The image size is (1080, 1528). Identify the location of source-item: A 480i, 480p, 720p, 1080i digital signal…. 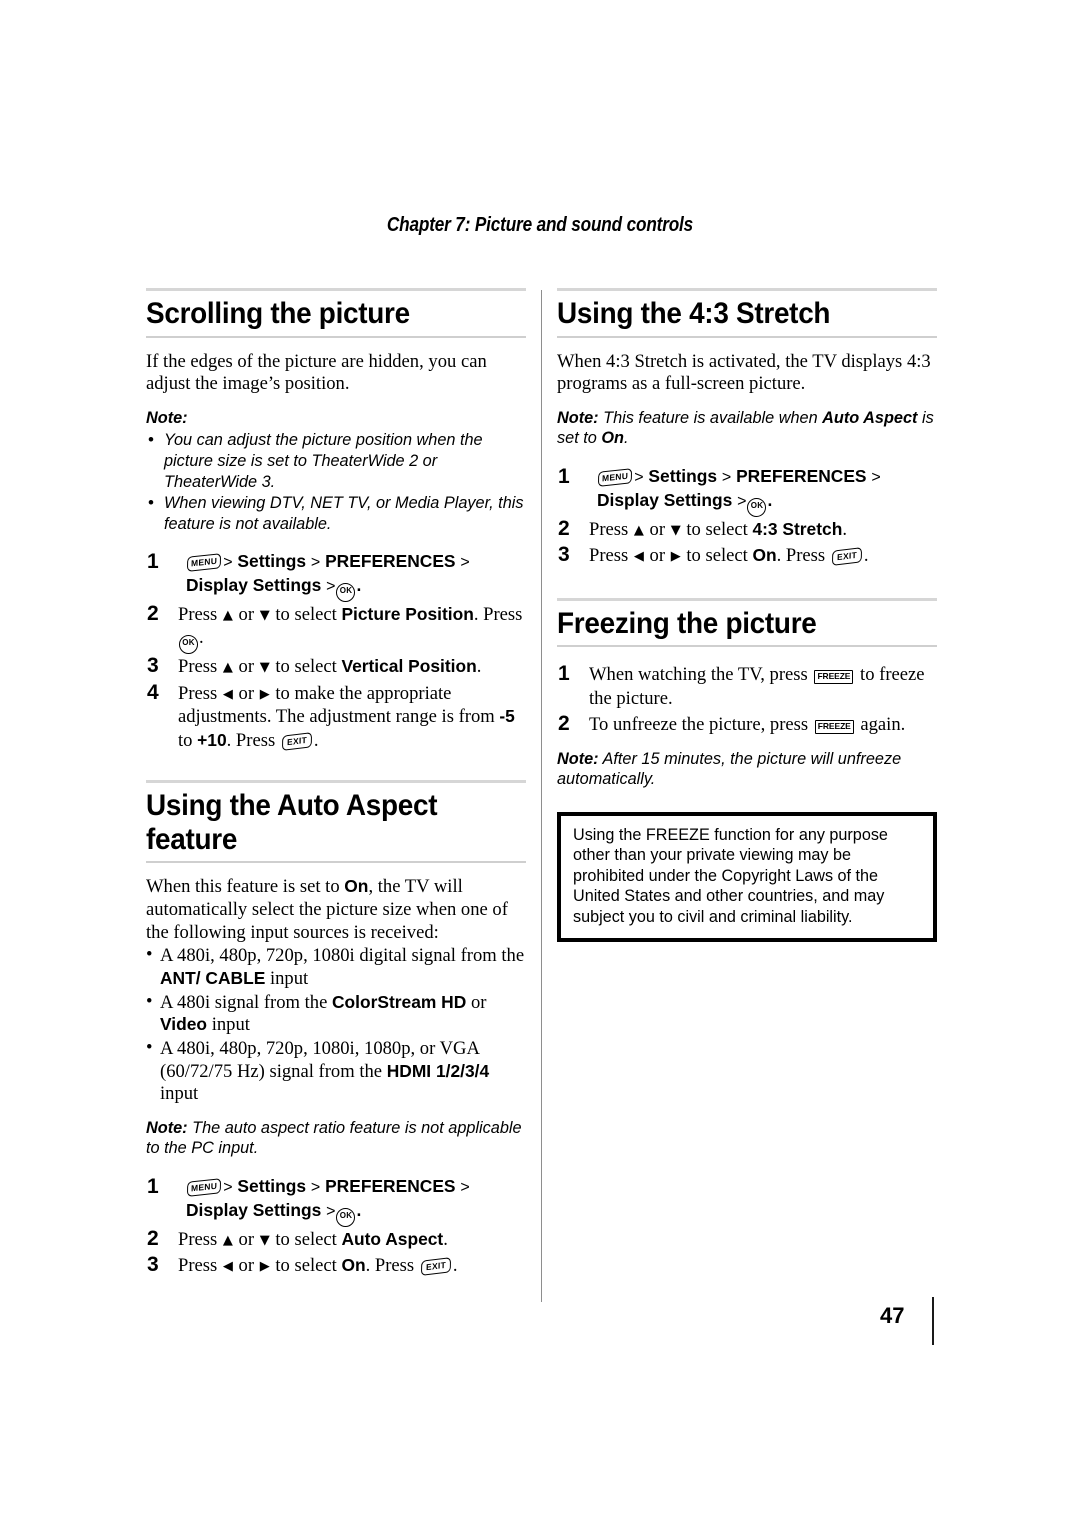
(336, 967).